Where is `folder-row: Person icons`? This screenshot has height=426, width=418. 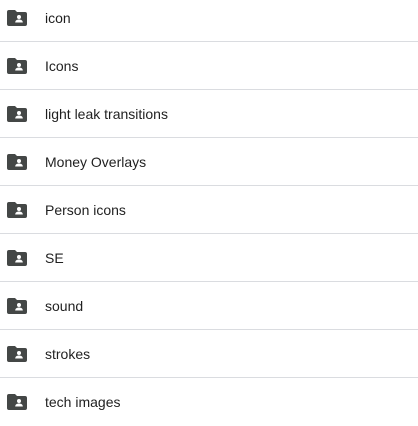 folder-row: Person icons is located at coordinates (209, 210).